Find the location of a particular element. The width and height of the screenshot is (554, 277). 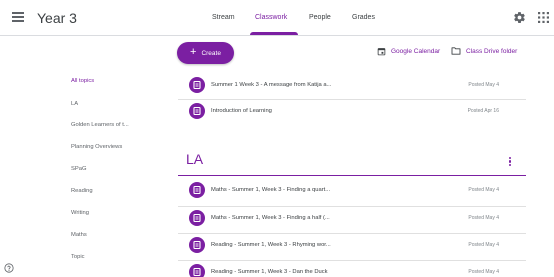

plus-icon: + is located at coordinates (193, 52).